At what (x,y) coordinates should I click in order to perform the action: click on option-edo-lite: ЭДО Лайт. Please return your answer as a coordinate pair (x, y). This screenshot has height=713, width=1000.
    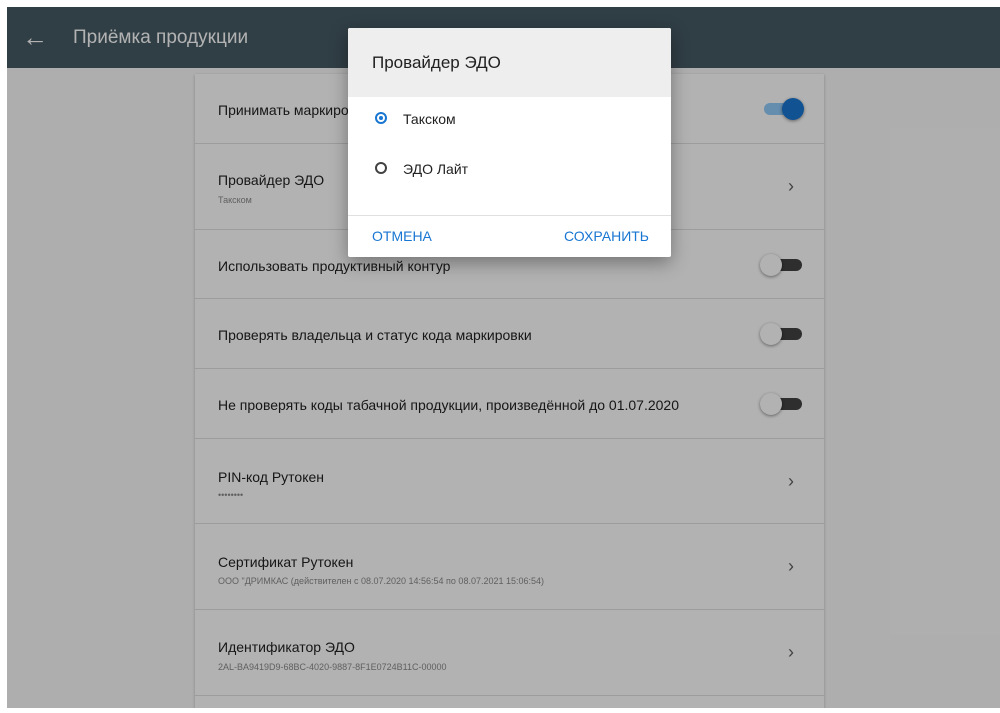
    Looking at the image, I should click on (509, 170).